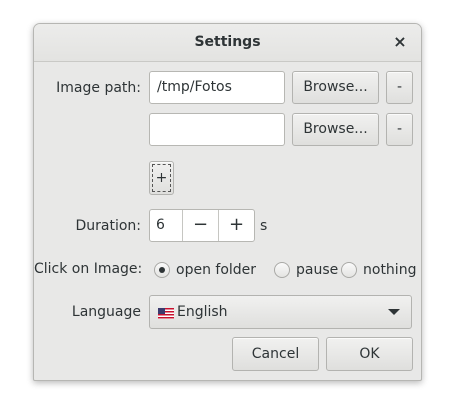  What do you see at coordinates (400, 42) in the screenshot?
I see `close-icon: ×` at bounding box center [400, 42].